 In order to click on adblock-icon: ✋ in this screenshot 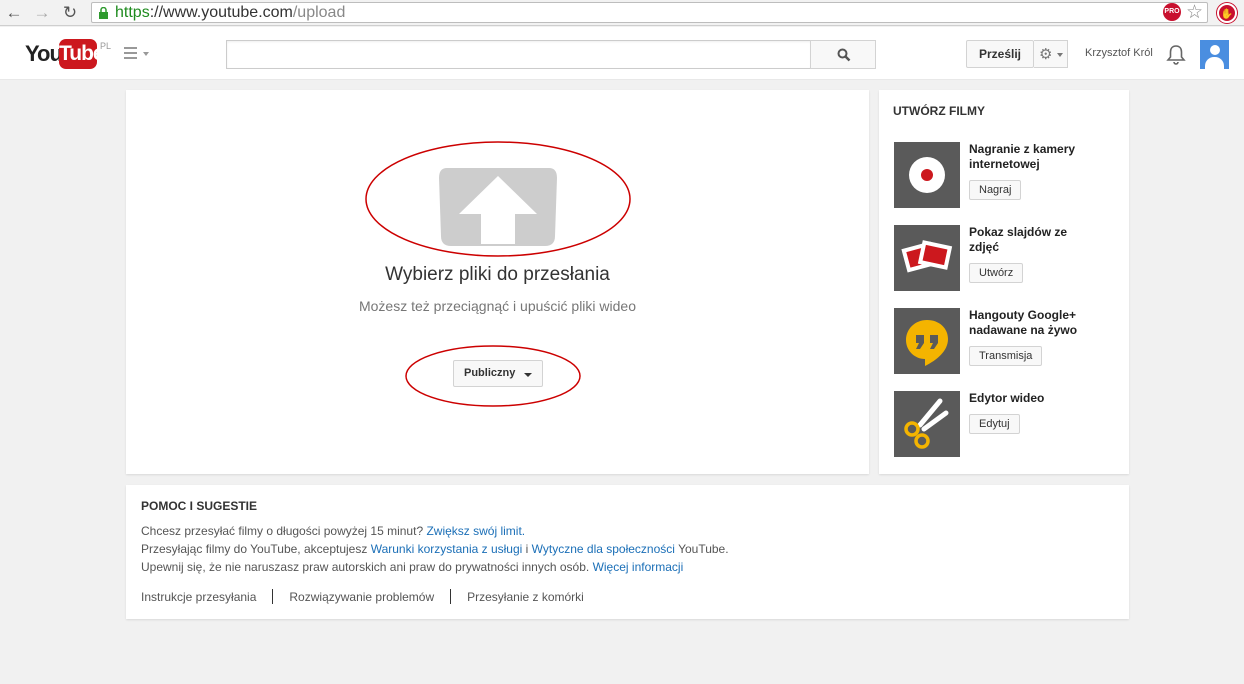, I will do `click(1227, 13)`.